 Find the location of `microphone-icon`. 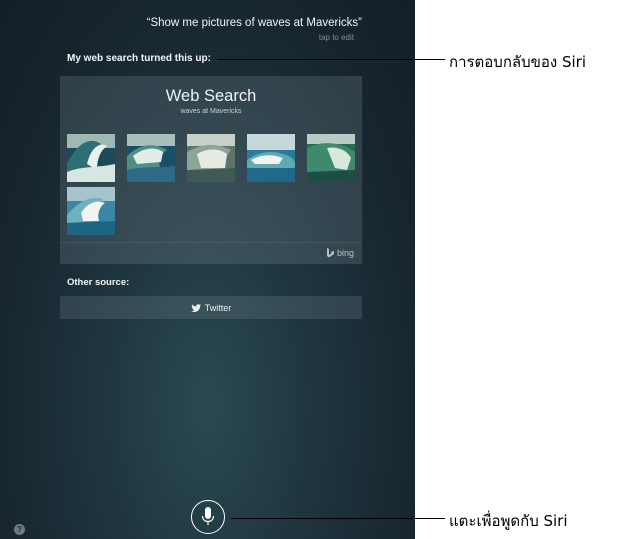

microphone-icon is located at coordinates (208, 516).